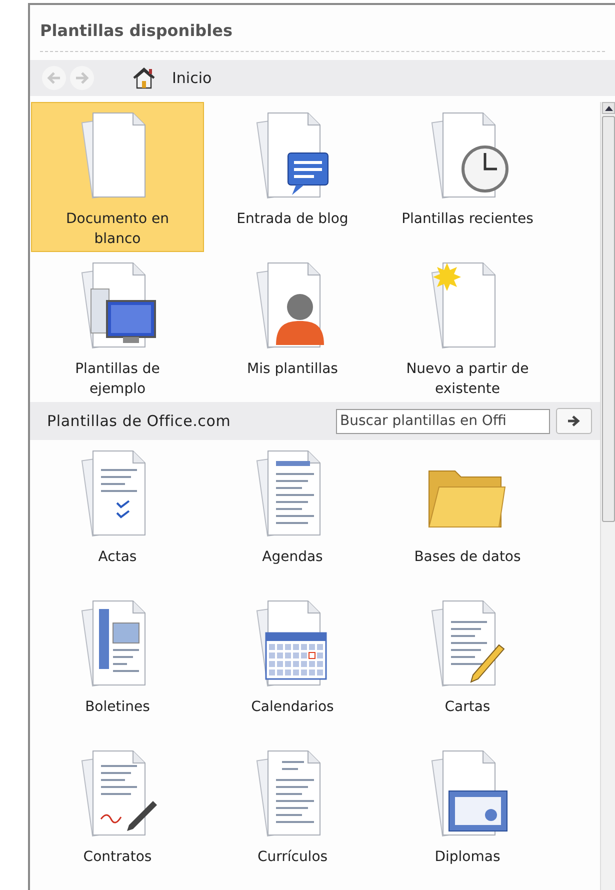 This screenshot has width=615, height=890. What do you see at coordinates (292, 327) in the screenshot?
I see `template-tile: Mis plantillas` at bounding box center [292, 327].